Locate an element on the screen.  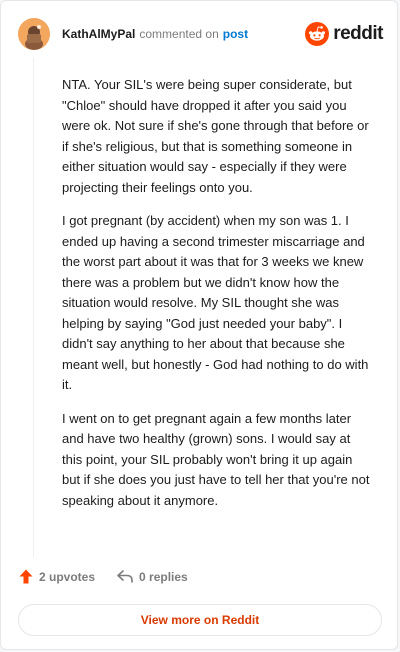
reddit-wordmark: reddit is located at coordinates (358, 33).